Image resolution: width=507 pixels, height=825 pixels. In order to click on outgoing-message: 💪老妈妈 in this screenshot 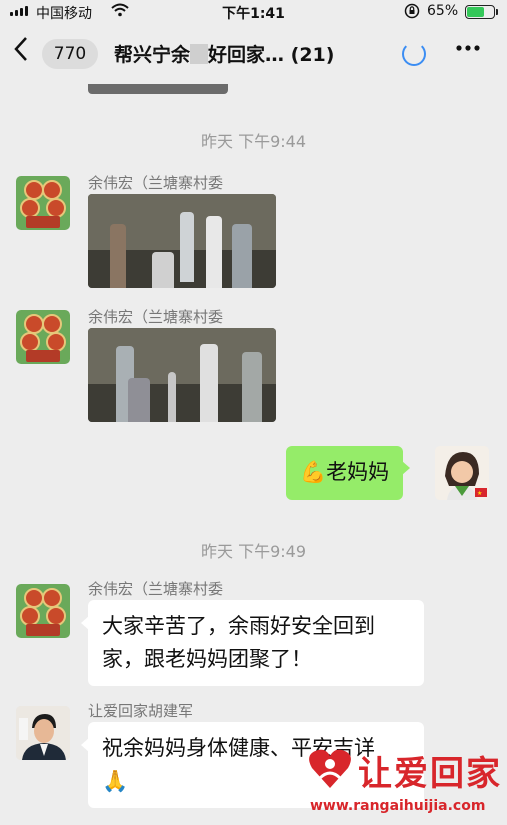, I will do `click(348, 473)`.